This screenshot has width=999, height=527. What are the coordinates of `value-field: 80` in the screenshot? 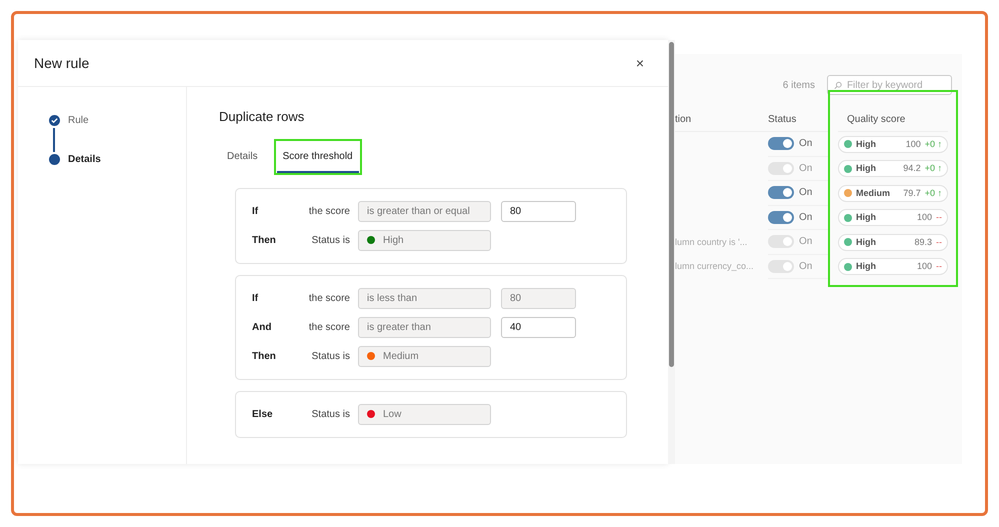 It's located at (538, 211).